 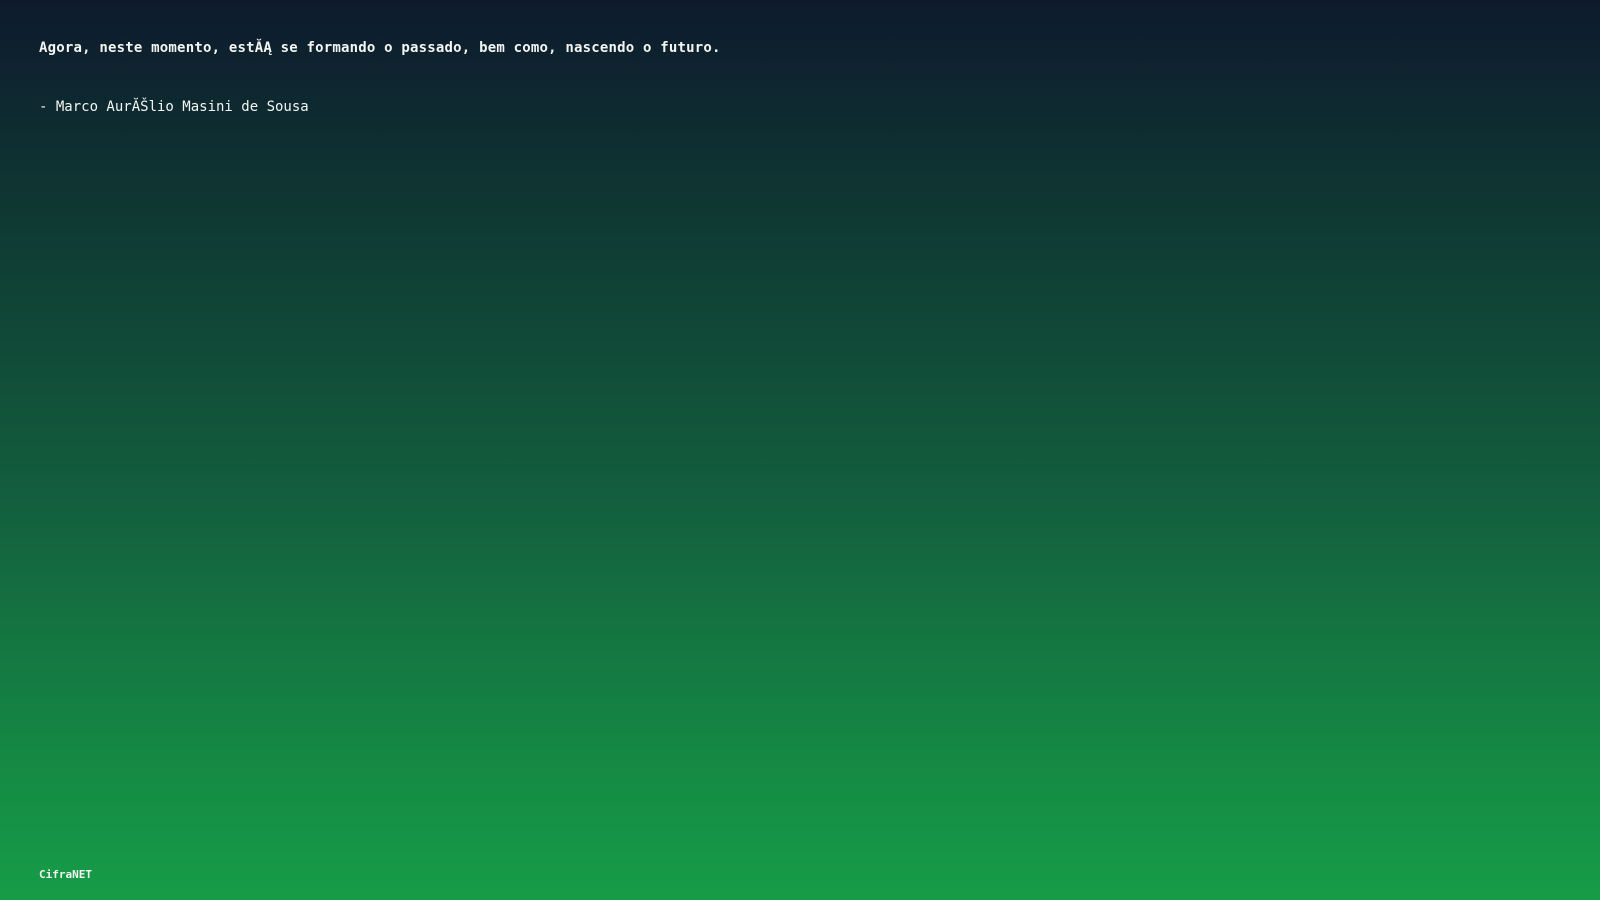 I want to click on quote-author: - Marco AurĂŠlio Masini de Sousa, so click(x=174, y=107).